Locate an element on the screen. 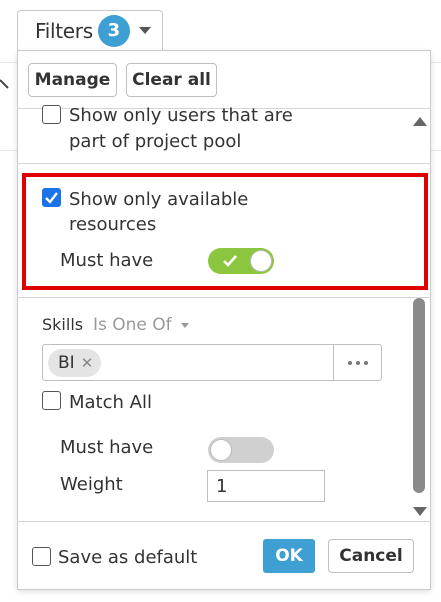 This screenshot has width=441, height=602. skill-chip: BI ✕ is located at coordinates (75, 363).